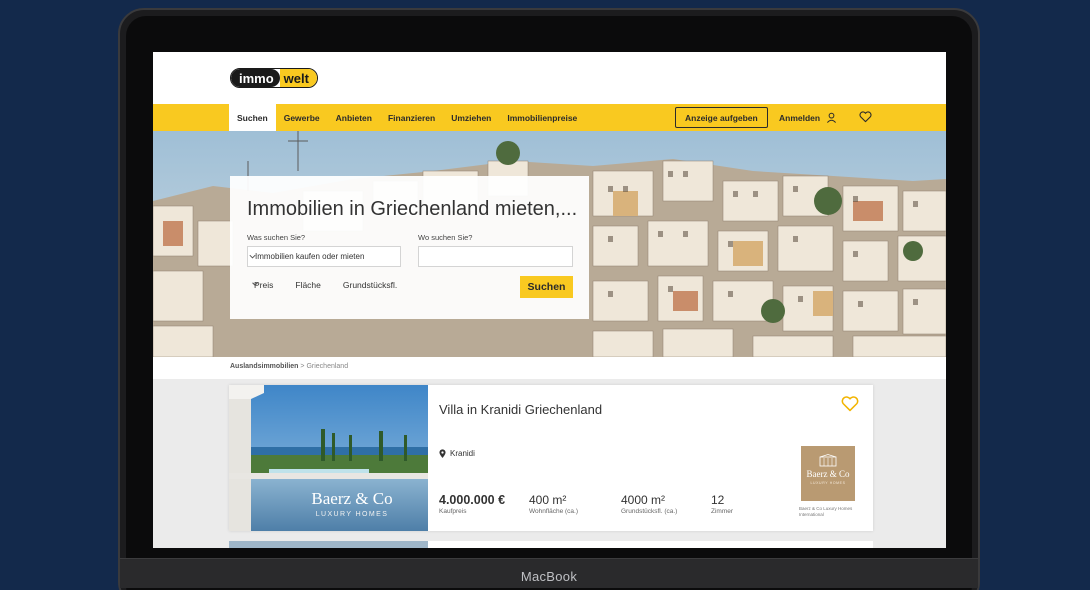 The image size is (1090, 590). Describe the element at coordinates (328, 544) in the screenshot. I see `next-listing-photo` at that location.